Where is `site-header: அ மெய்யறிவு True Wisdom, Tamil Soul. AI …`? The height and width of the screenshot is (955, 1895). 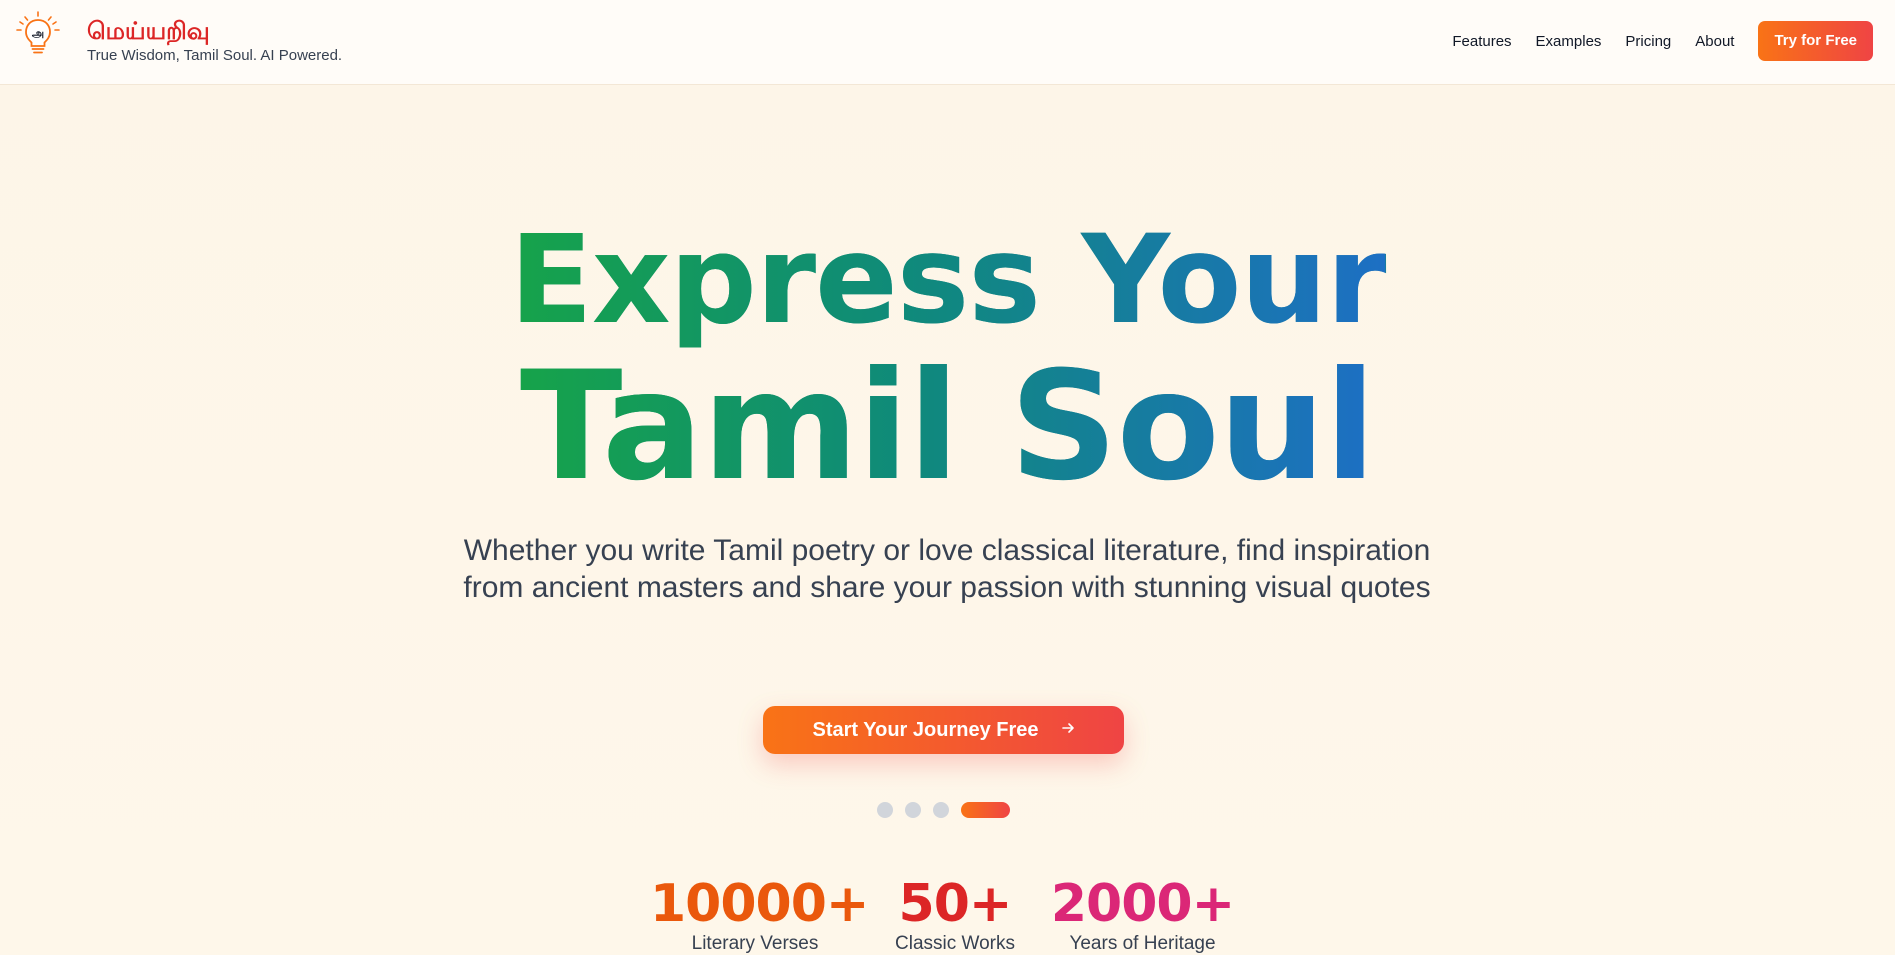
site-header: அ மெய்யறிவு True Wisdom, Tamil Soul. AI … is located at coordinates (947, 42).